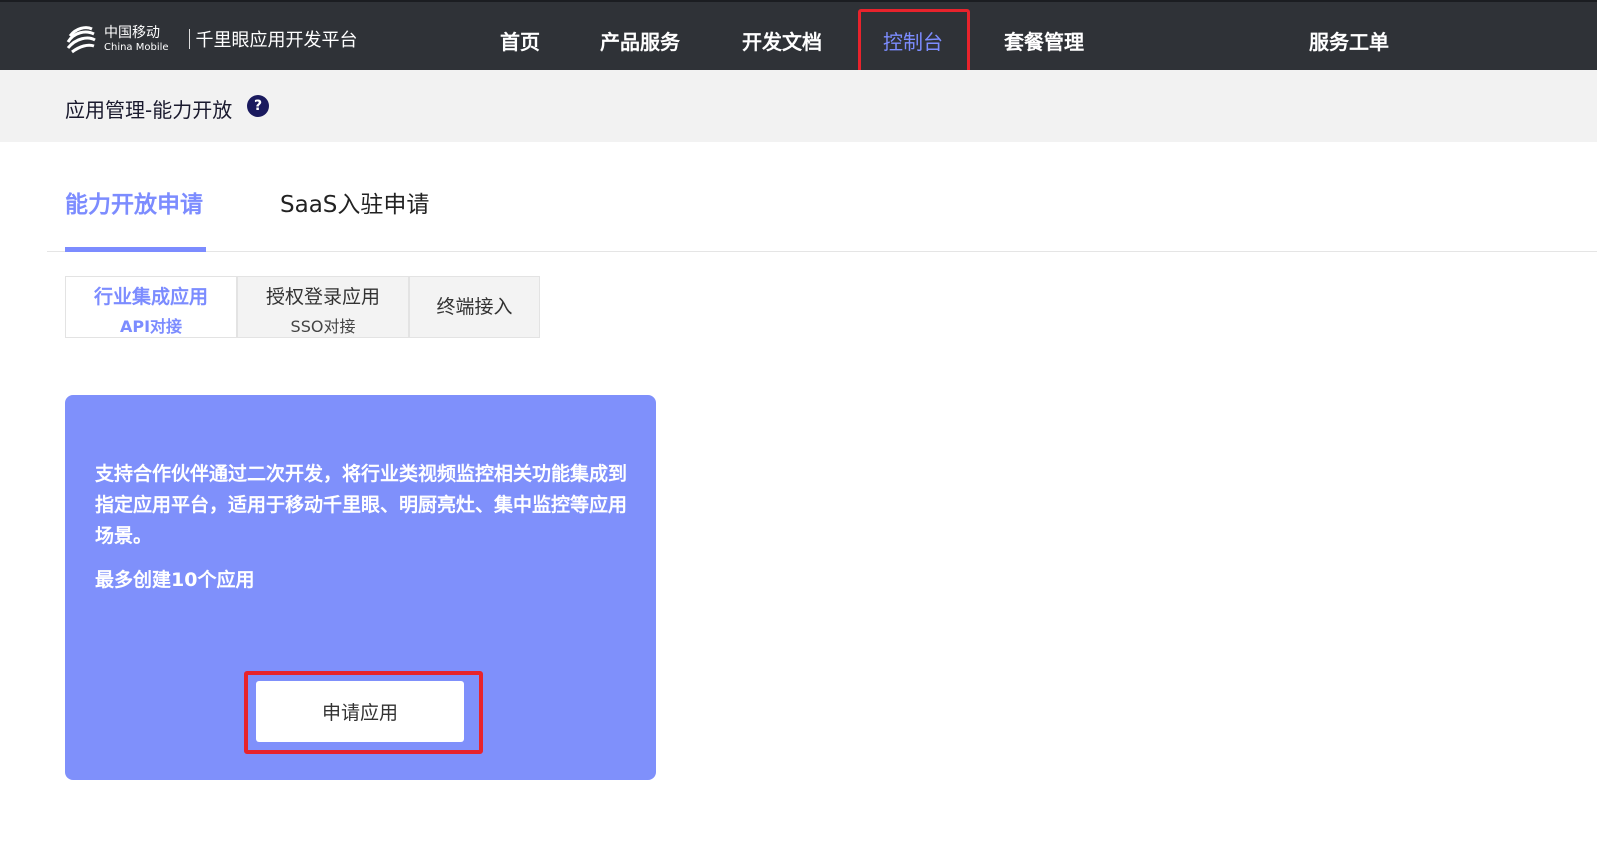 Image resolution: width=1597 pixels, height=868 pixels. Describe the element at coordinates (798, 106) in the screenshot. I see `page-header-band: 应用管理-能力开放 ?` at that location.